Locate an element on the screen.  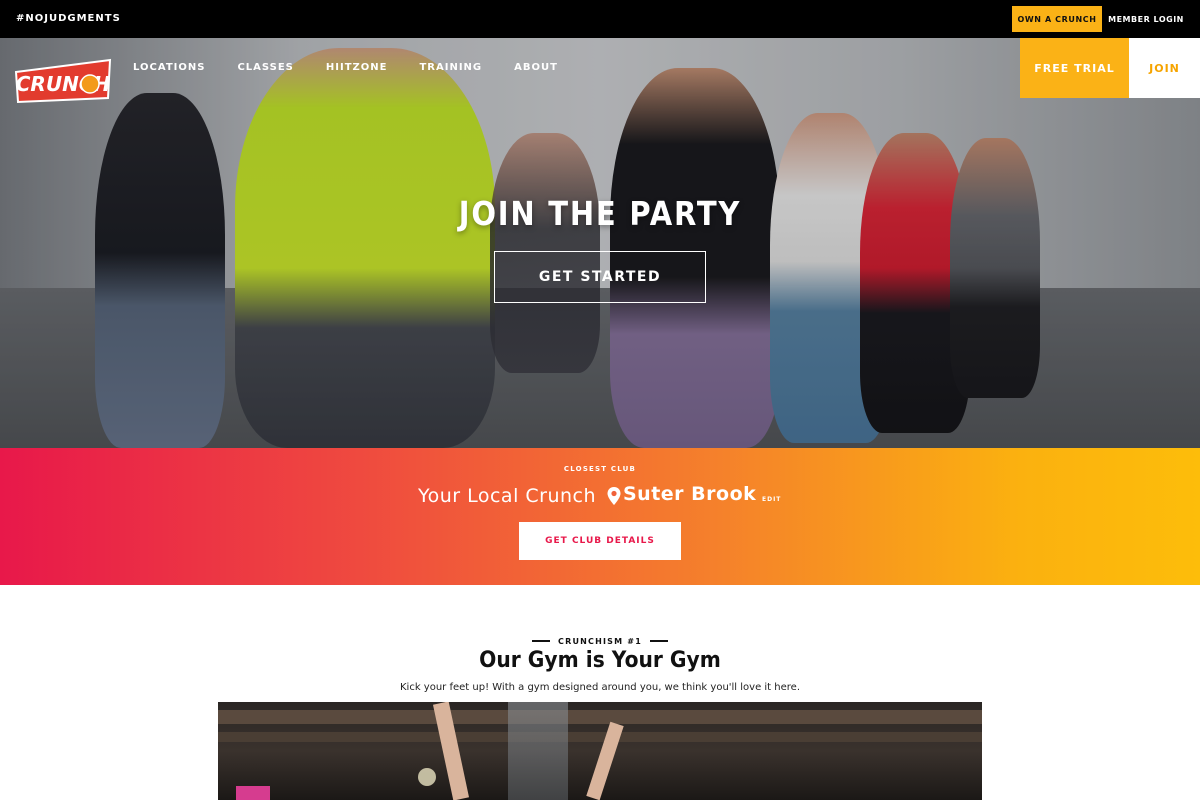
crunch-logo: CRUNCH is located at coordinates (63, 79).